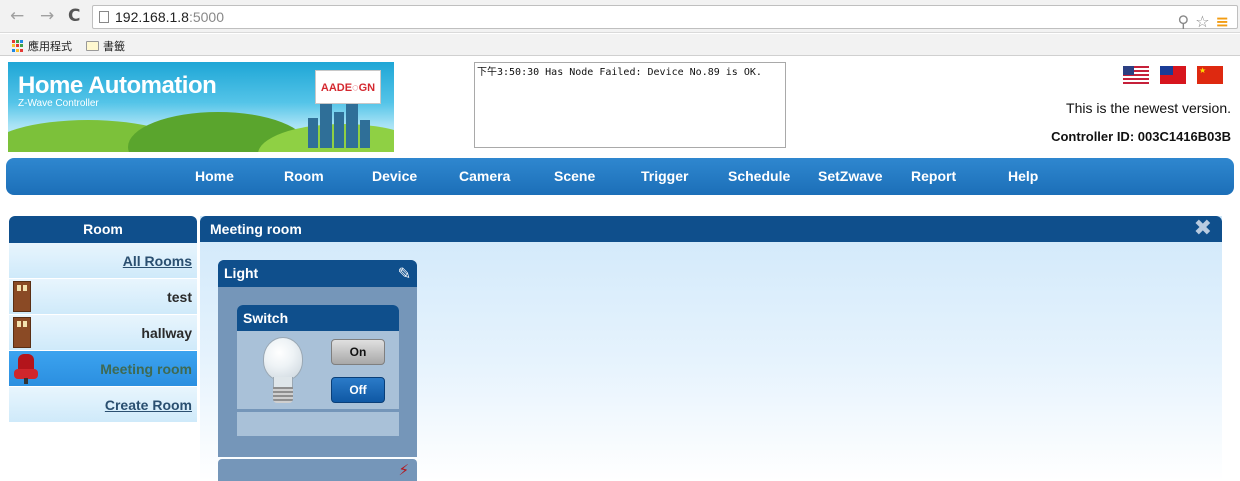 Image resolution: width=1240 pixels, height=481 pixels. What do you see at coordinates (47, 16) in the screenshot?
I see `forward-icon: →` at bounding box center [47, 16].